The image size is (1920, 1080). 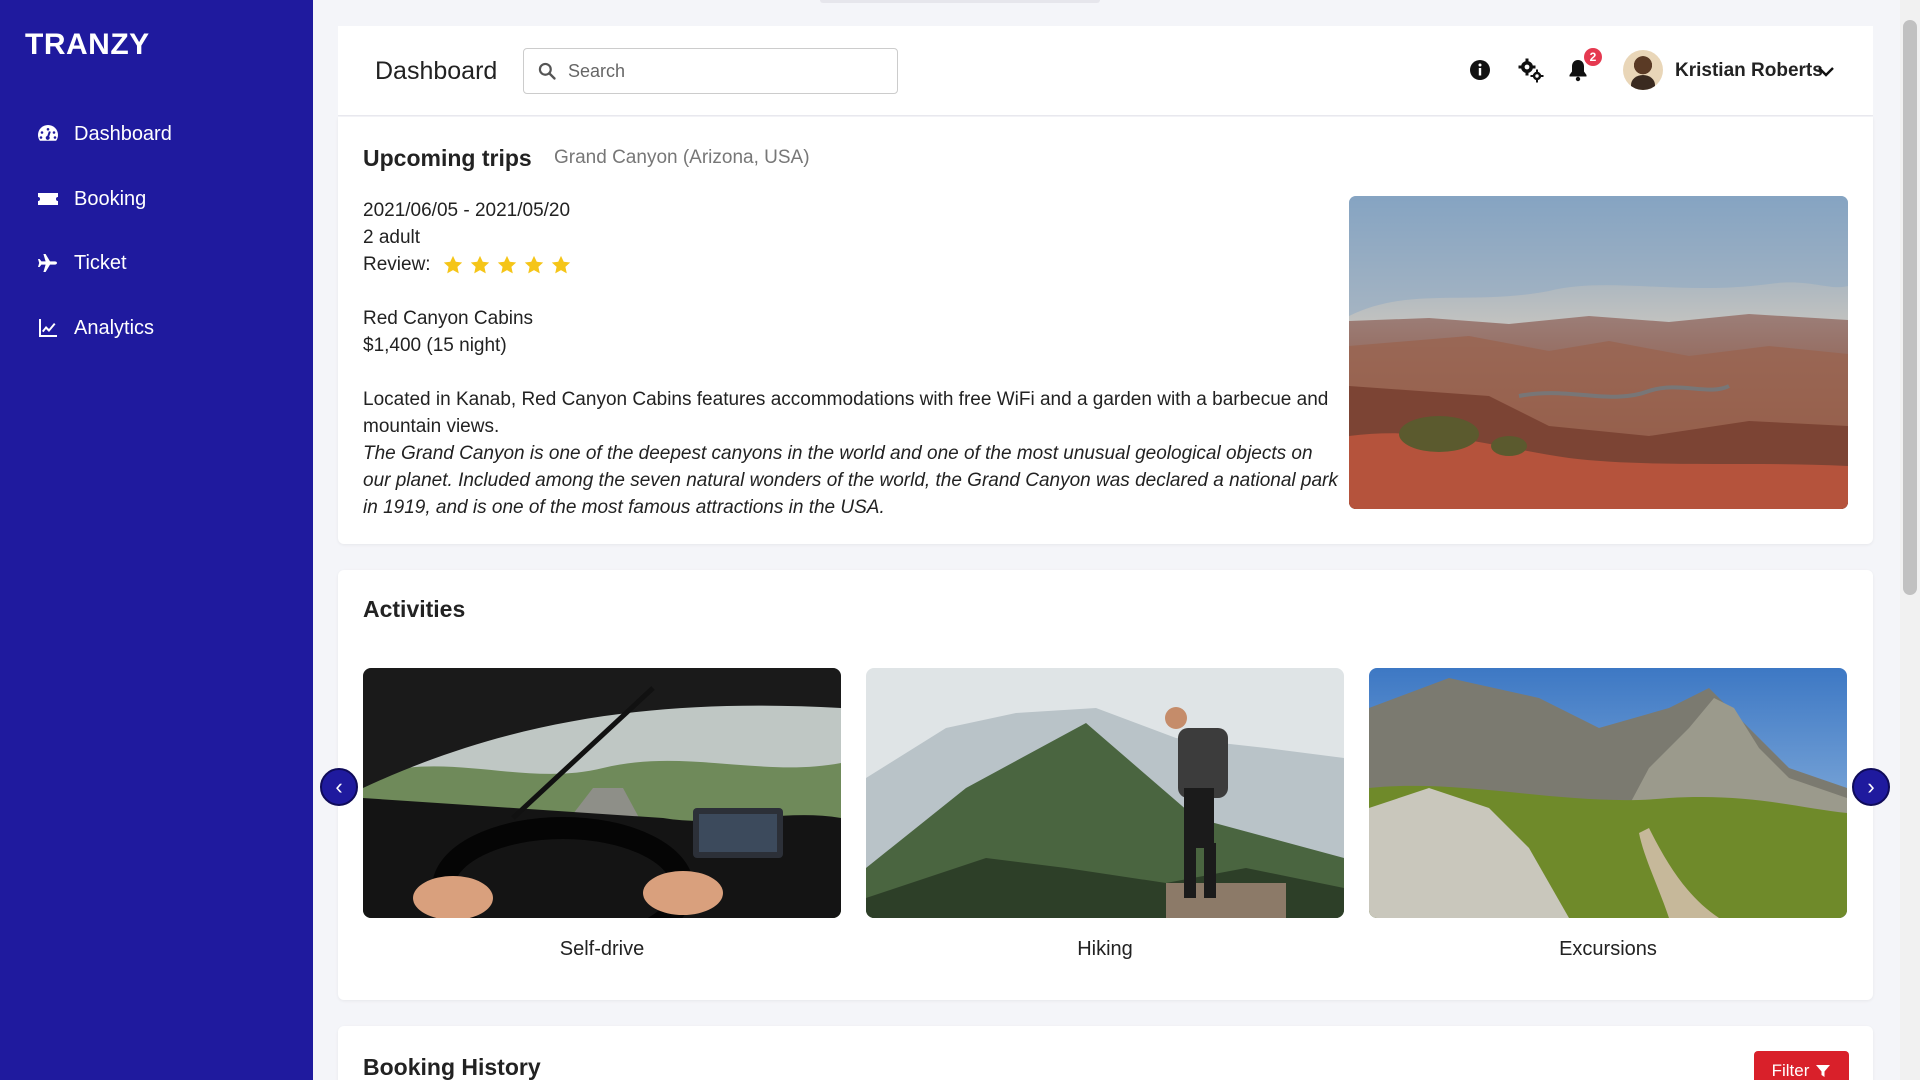 What do you see at coordinates (1823, 1071) in the screenshot?
I see `filter-icon` at bounding box center [1823, 1071].